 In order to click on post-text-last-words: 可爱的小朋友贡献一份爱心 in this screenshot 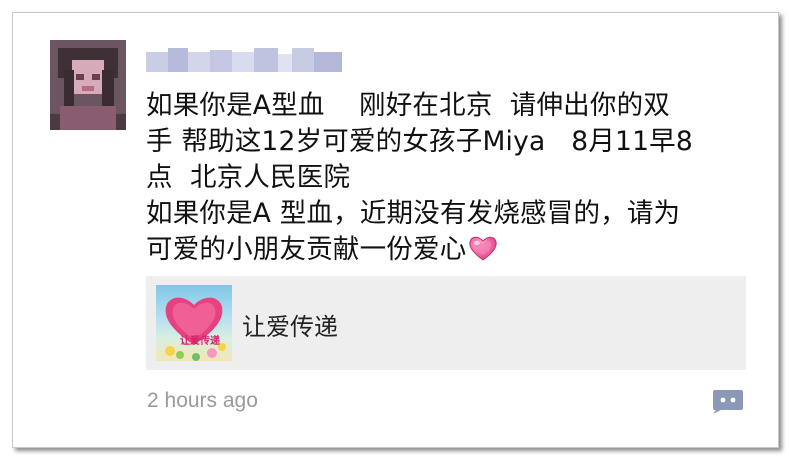, I will do `click(306, 249)`.